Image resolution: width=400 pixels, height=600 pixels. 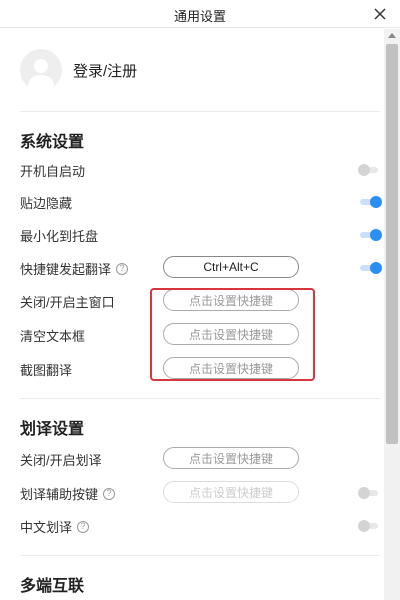 I want to click on setting-row-autostart: 开机自启动, so click(x=200, y=170).